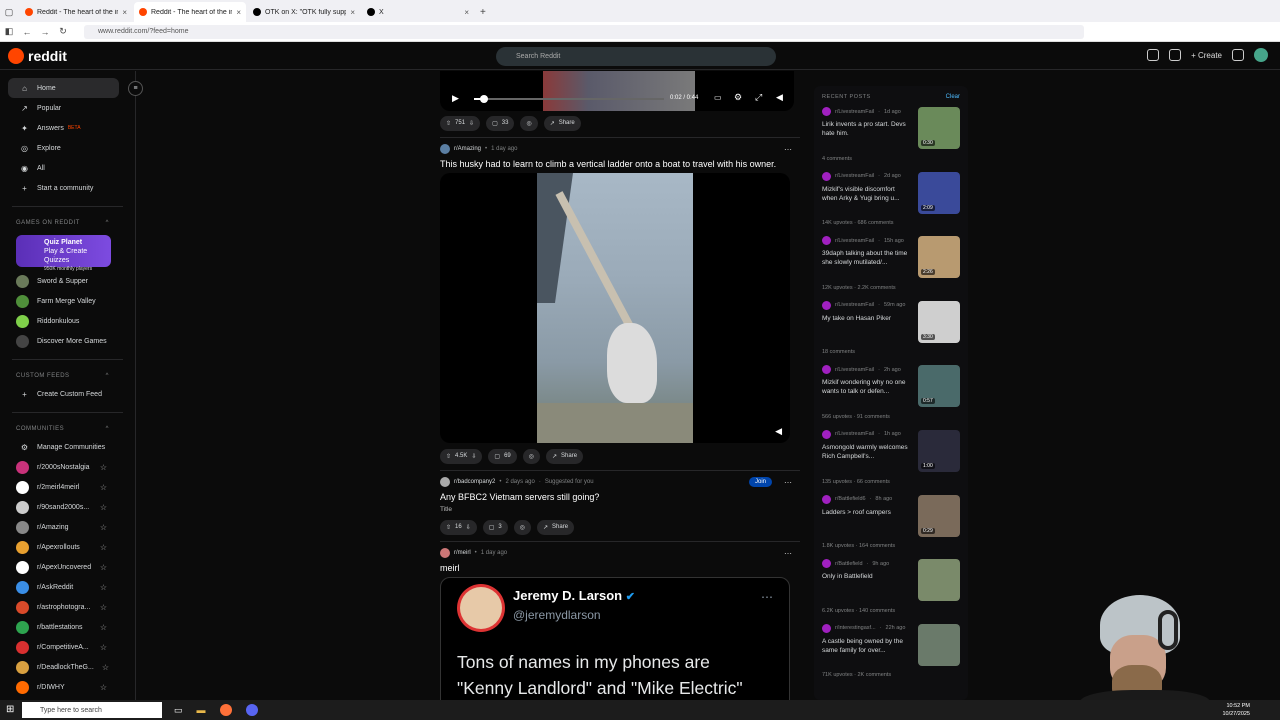  I want to click on discord-icon, so click(251, 710).